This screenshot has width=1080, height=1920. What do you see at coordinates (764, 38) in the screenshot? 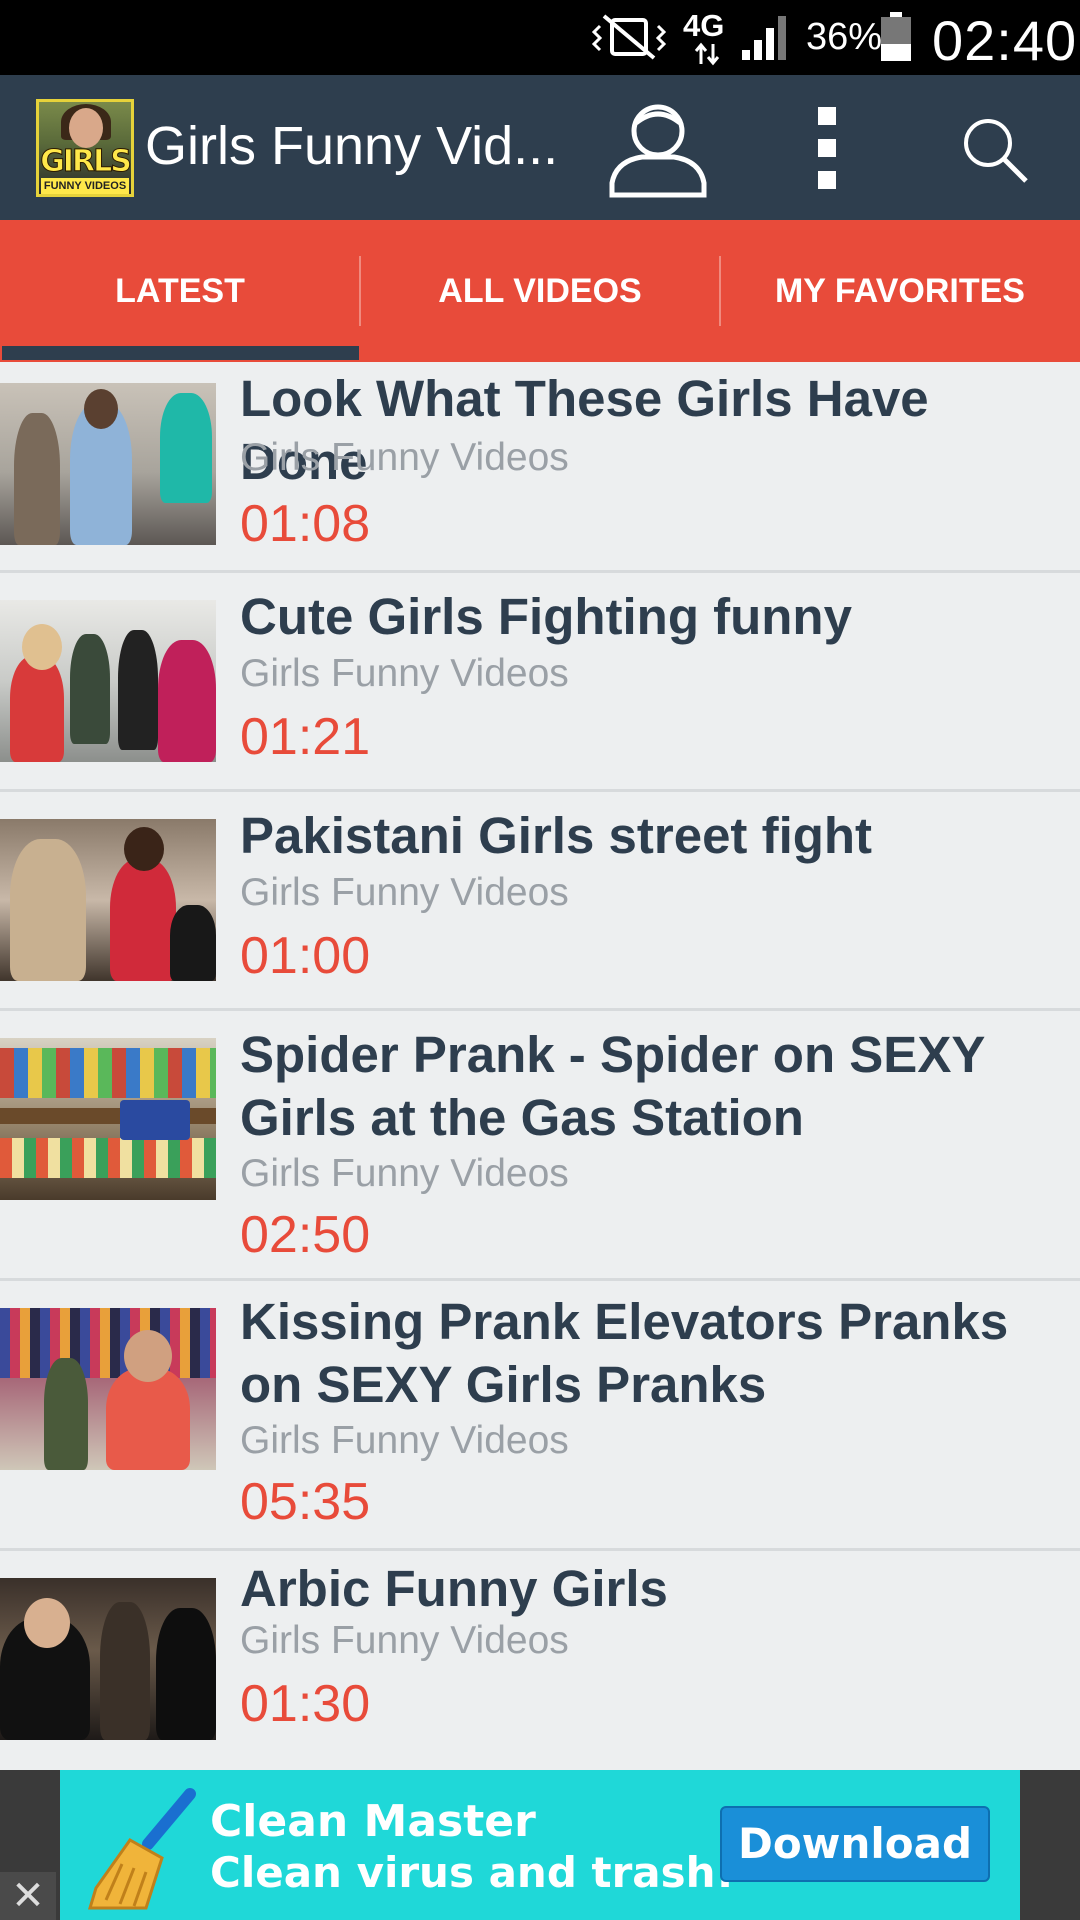
I see `signal-icon` at bounding box center [764, 38].